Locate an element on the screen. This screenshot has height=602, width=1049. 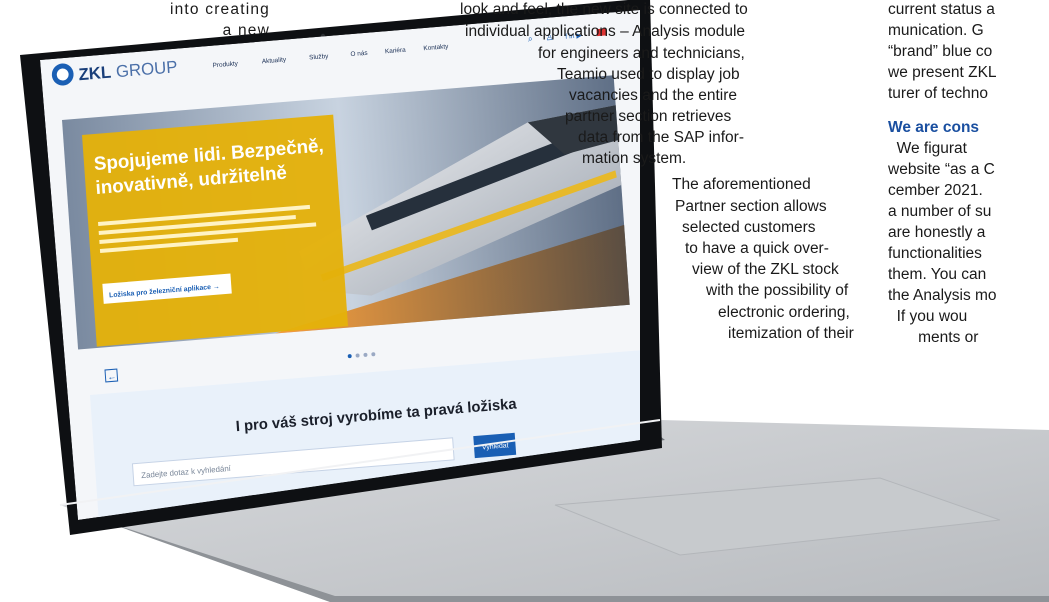
article-text-line: for engineers and technicians, is located at coordinates (641, 53).